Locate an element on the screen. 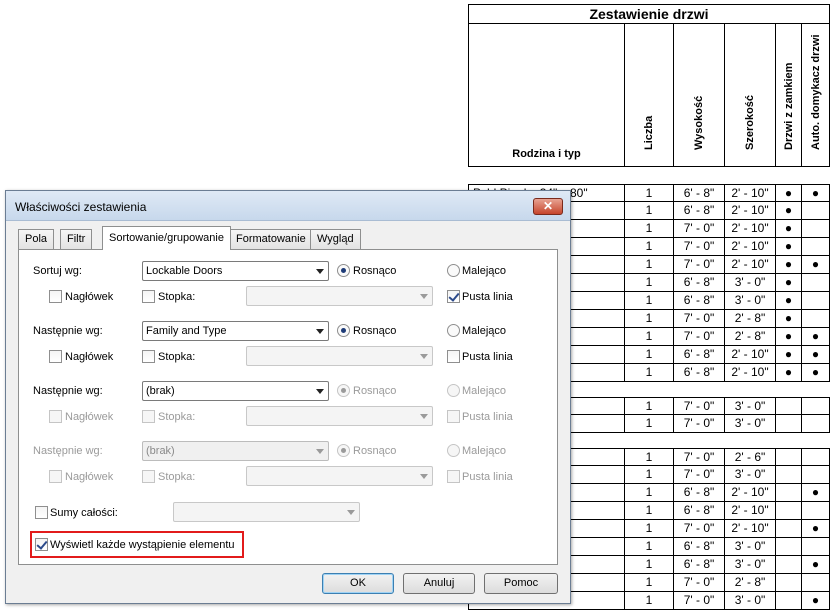  sort-by-select: Lockable Doors is located at coordinates (235, 271).